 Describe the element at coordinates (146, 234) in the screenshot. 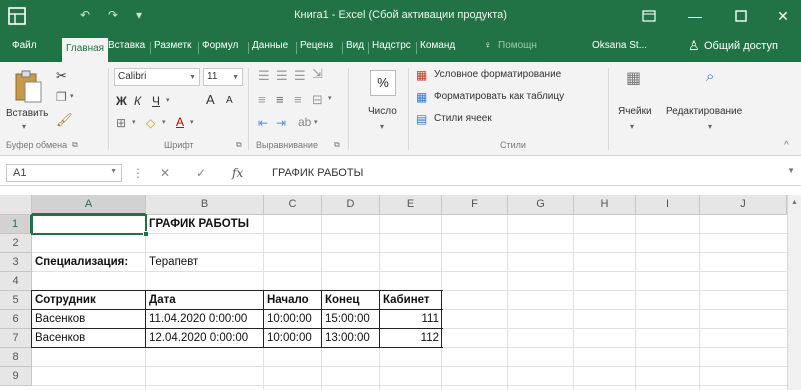

I see `fill-handle` at that location.